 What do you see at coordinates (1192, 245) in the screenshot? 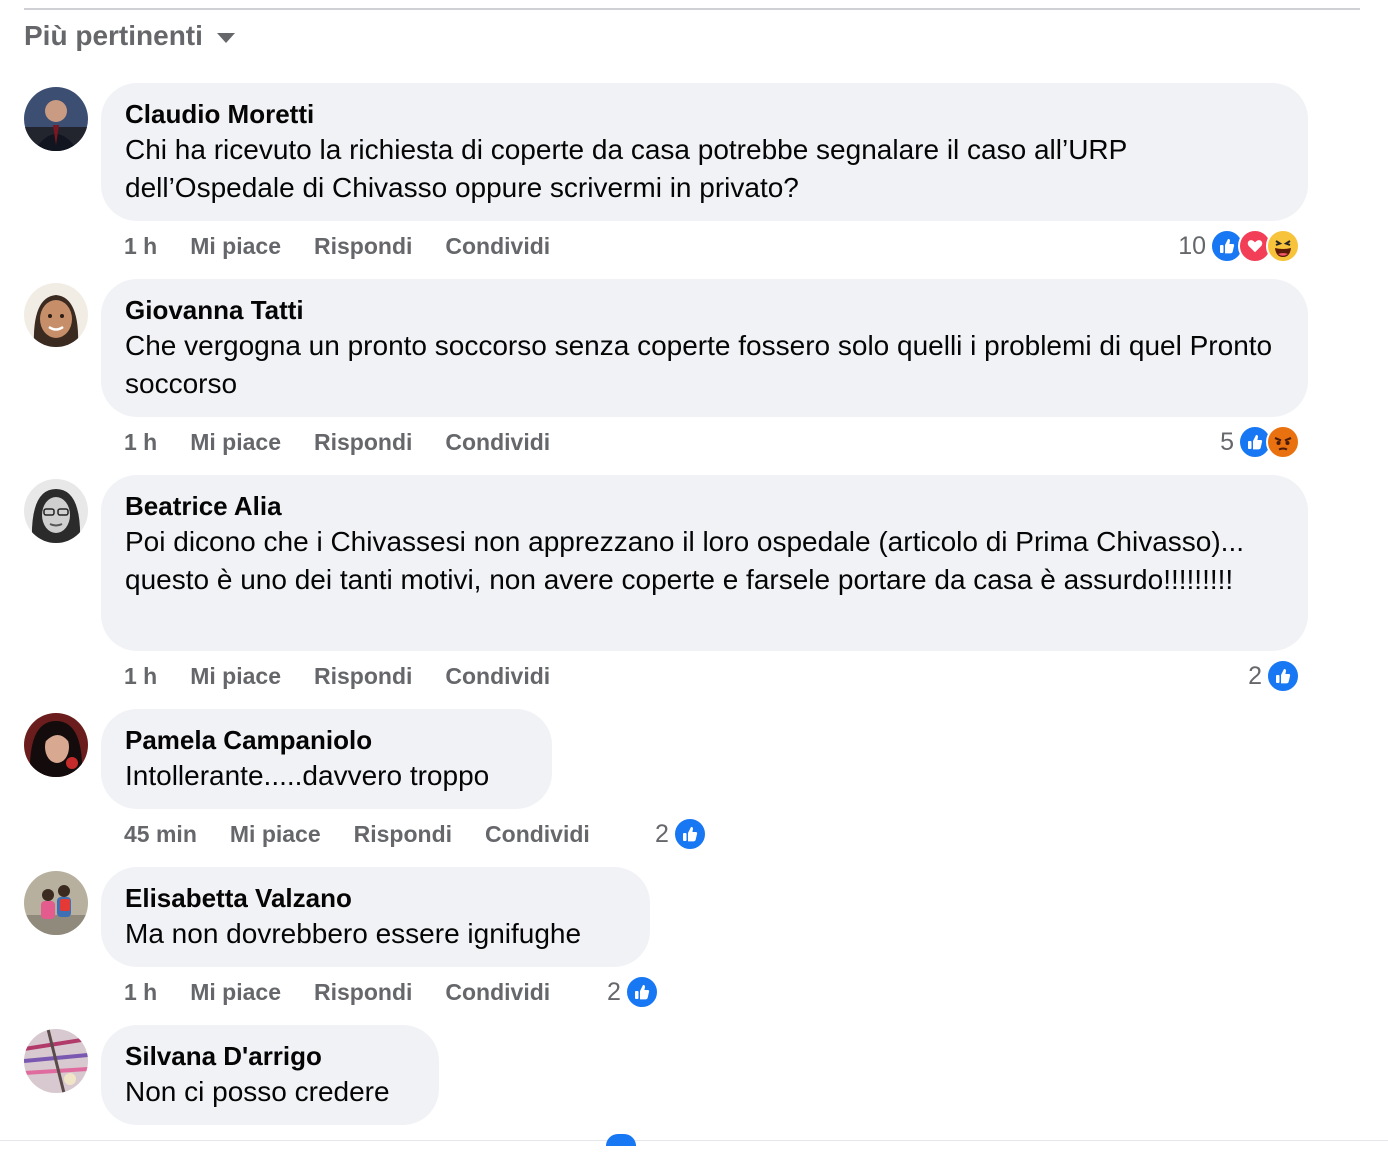
I see `reaction-count: 10` at bounding box center [1192, 245].